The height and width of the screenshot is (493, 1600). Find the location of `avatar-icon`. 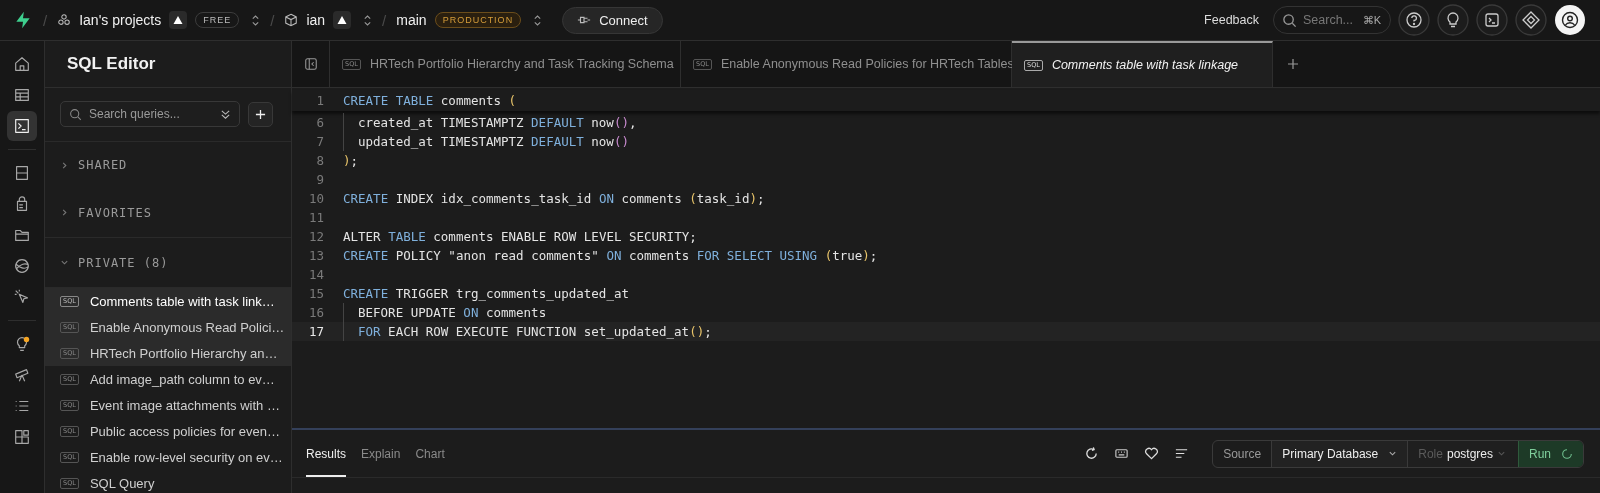

avatar-icon is located at coordinates (1570, 20).